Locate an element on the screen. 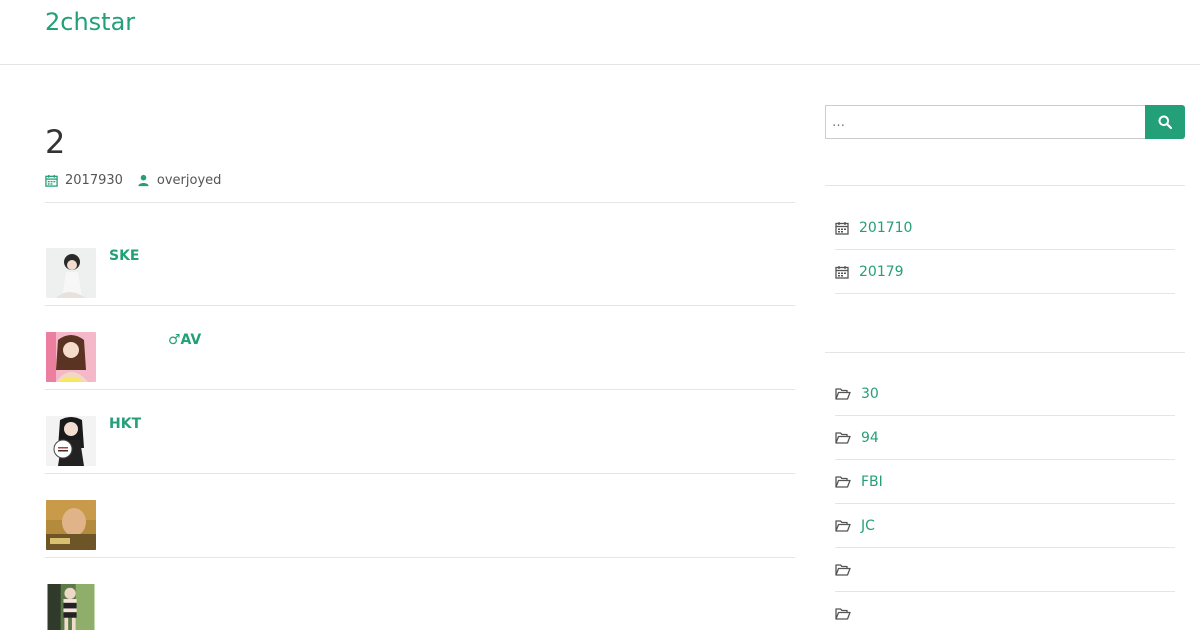  category-list: 30 94 FBI JC is located at coordinates (1005, 501).